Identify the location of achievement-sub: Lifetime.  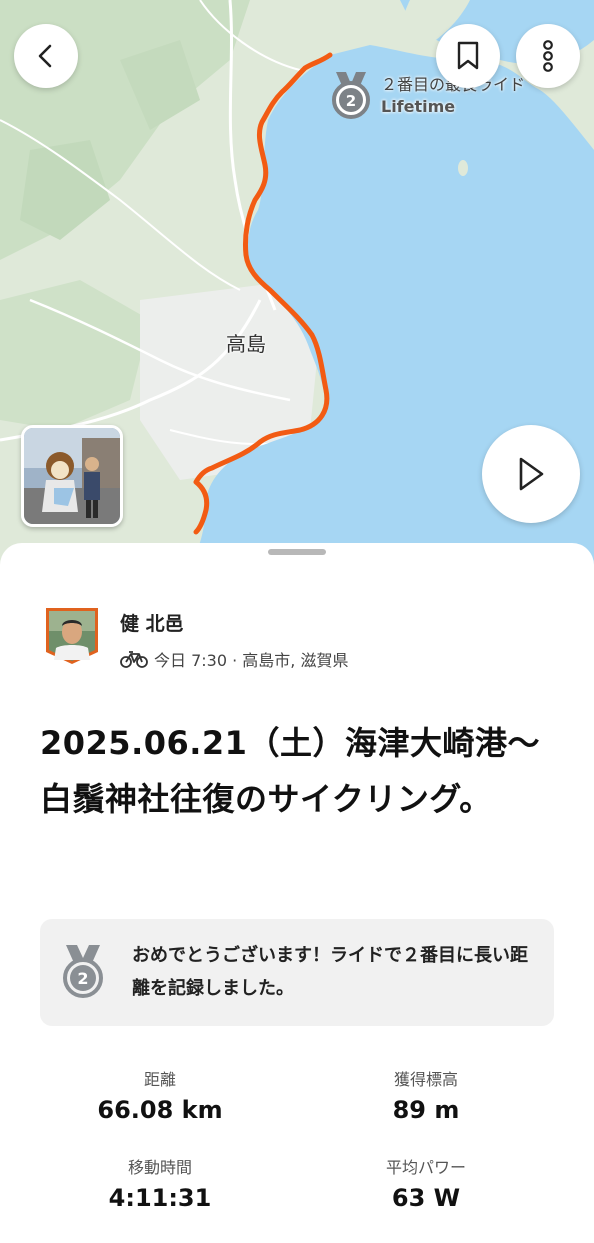
(418, 106).